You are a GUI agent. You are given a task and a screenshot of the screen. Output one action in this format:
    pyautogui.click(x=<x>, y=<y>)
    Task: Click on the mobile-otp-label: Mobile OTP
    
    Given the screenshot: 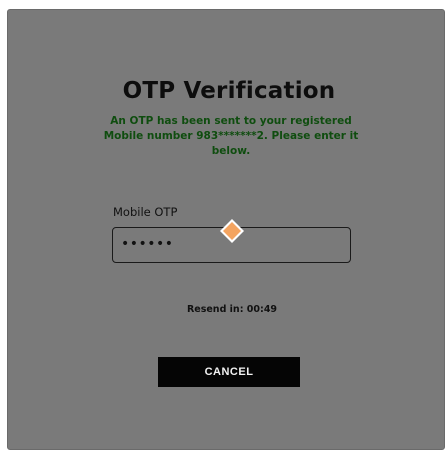 What is the action you would take?
    pyautogui.click(x=145, y=212)
    